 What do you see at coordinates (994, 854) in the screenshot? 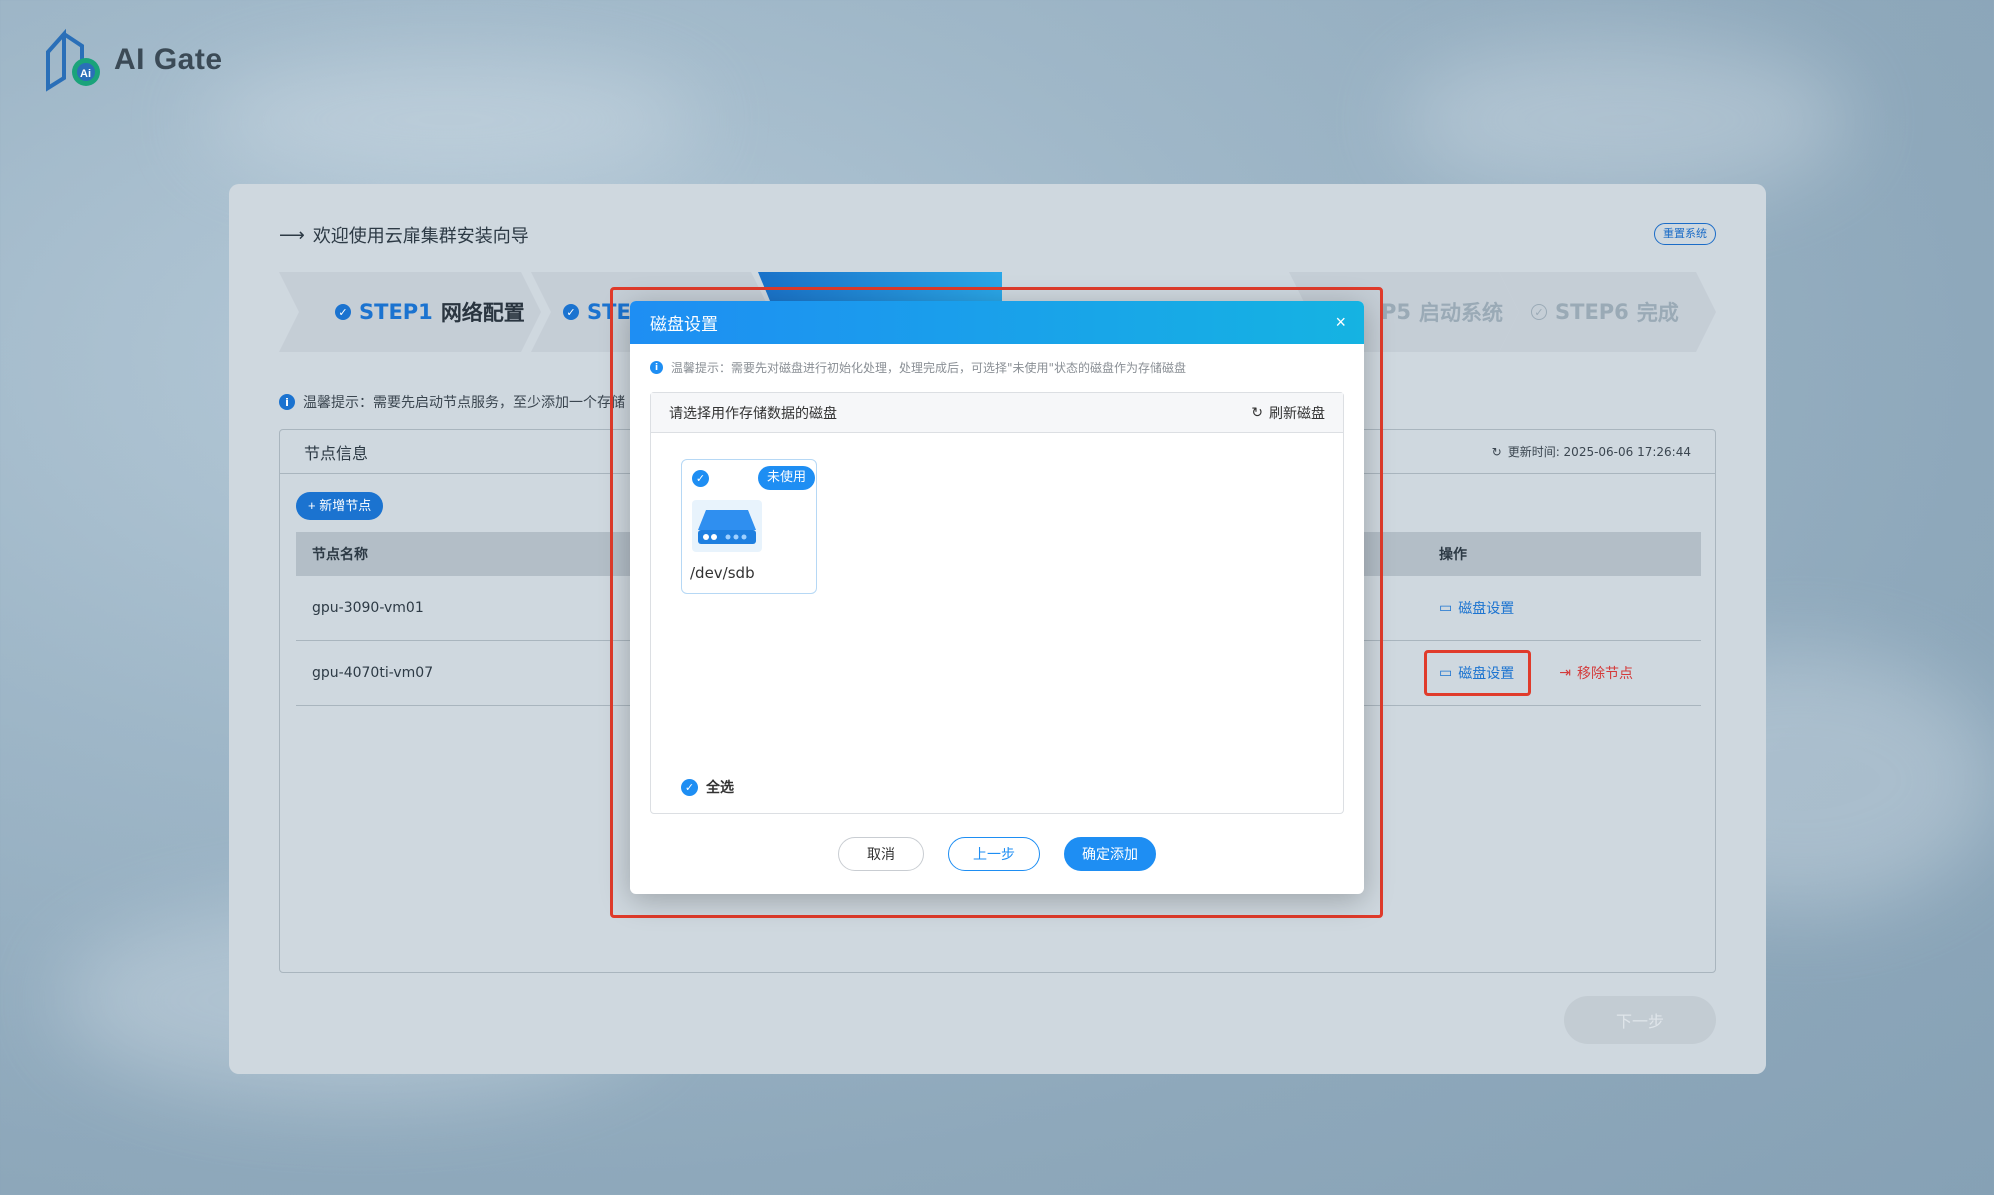
I see `previous-step-button: 上一步` at bounding box center [994, 854].